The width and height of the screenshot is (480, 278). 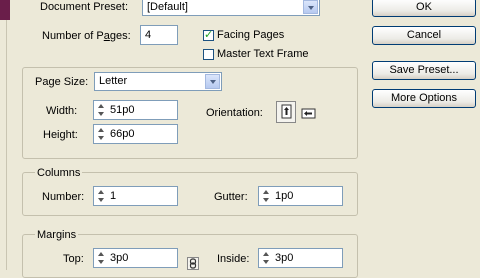 What do you see at coordinates (424, 35) in the screenshot?
I see `cancel-button: Cancel` at bounding box center [424, 35].